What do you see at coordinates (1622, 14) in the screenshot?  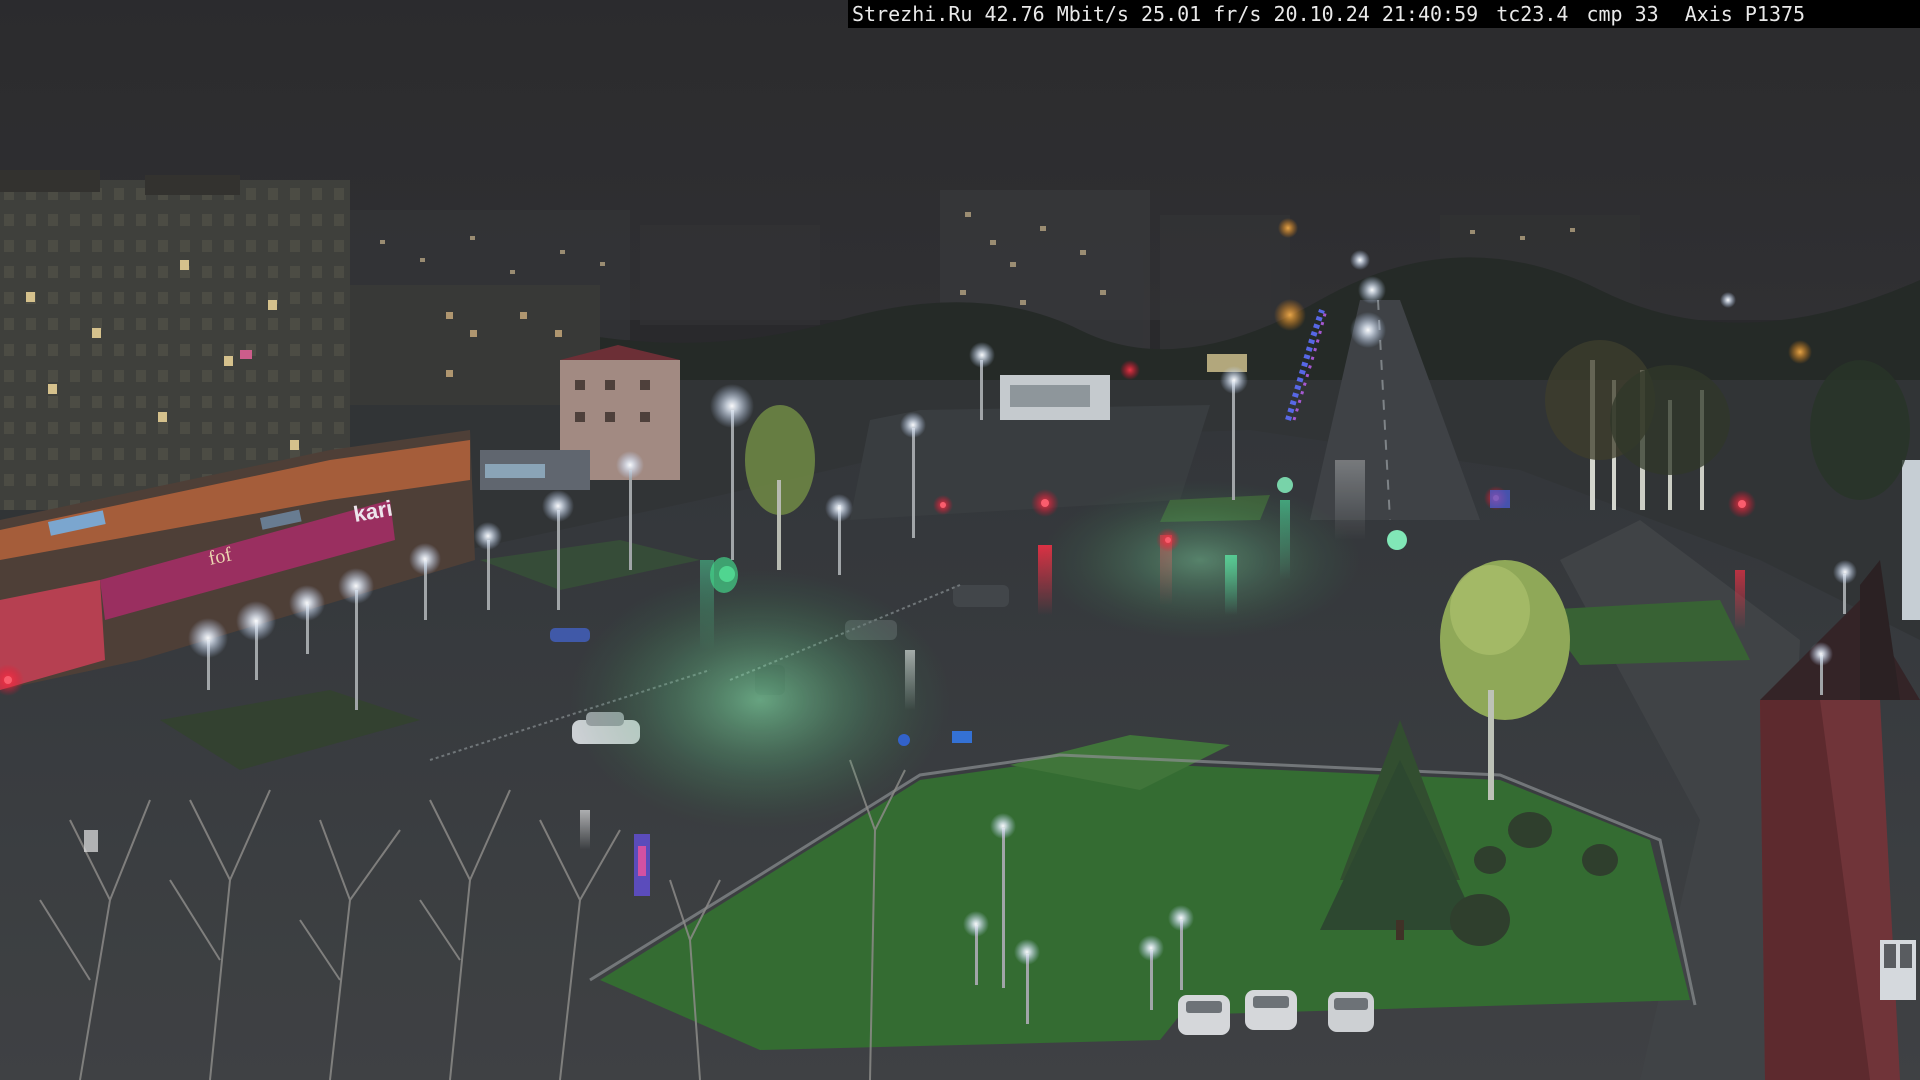 I see `overlay-cmp: cmp 33` at bounding box center [1622, 14].